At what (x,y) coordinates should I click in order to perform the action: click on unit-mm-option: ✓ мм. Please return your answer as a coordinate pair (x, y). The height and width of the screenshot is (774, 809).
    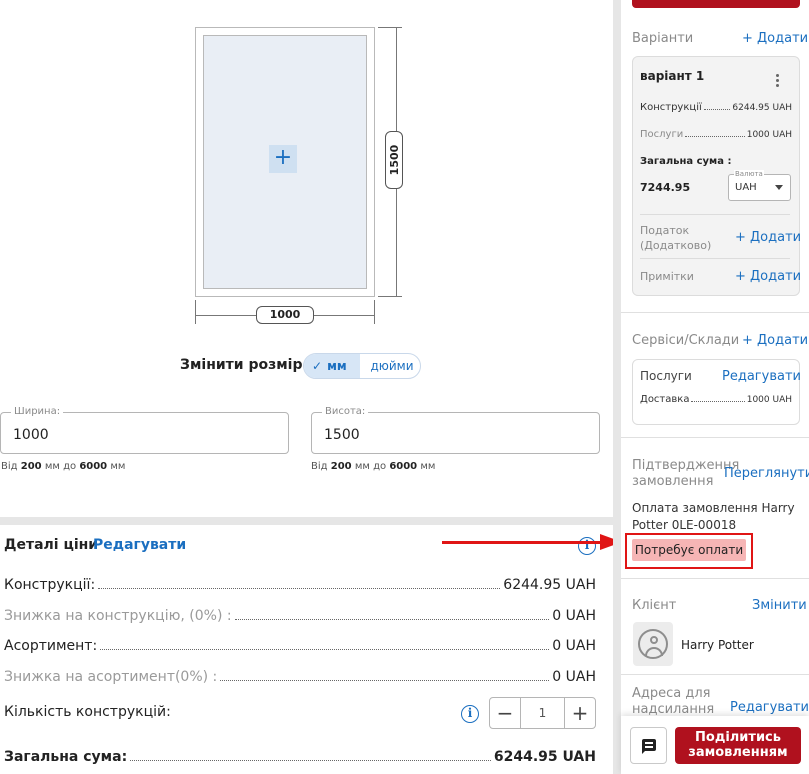
    Looking at the image, I should click on (332, 366).